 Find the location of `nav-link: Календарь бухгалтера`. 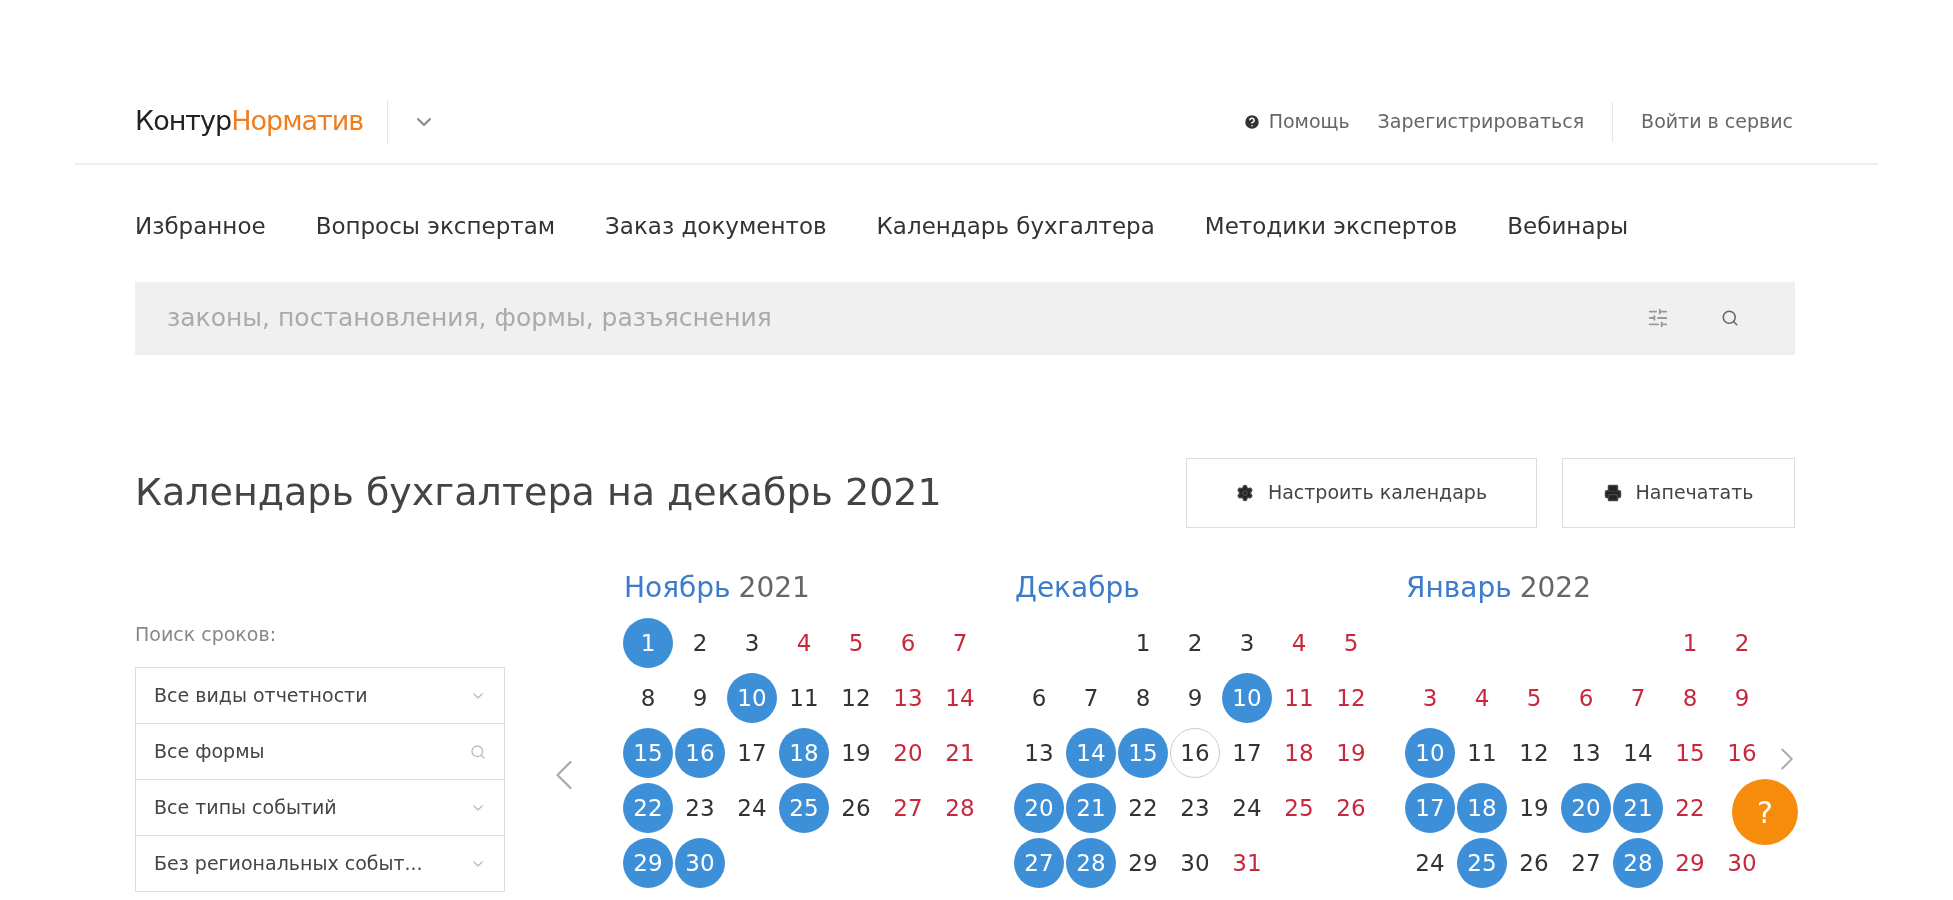

nav-link: Календарь бухгалтера is located at coordinates (1015, 226).